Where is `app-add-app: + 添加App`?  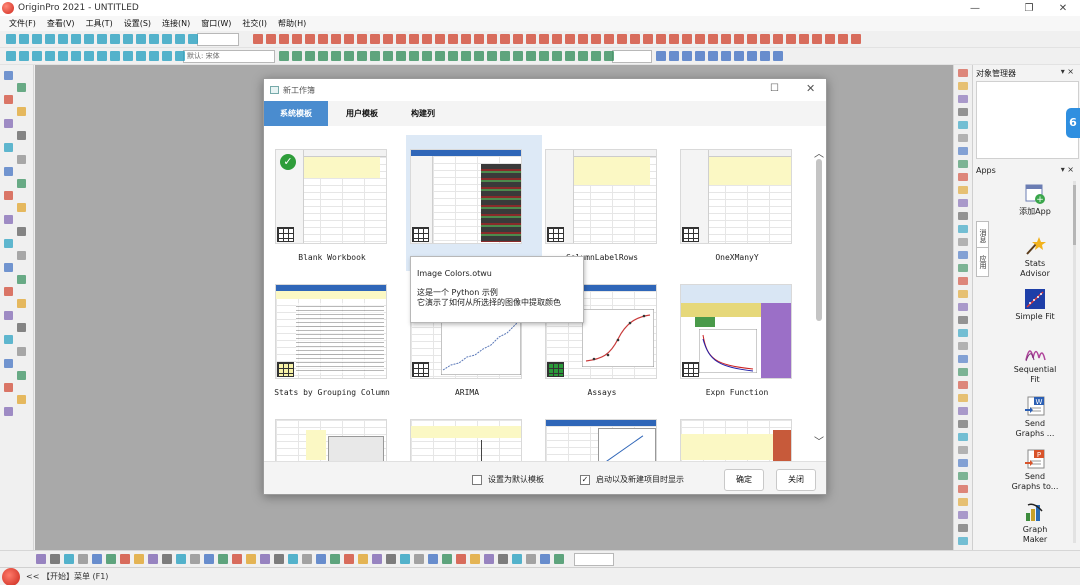 app-add-app: + 添加App is located at coordinates (1035, 200).